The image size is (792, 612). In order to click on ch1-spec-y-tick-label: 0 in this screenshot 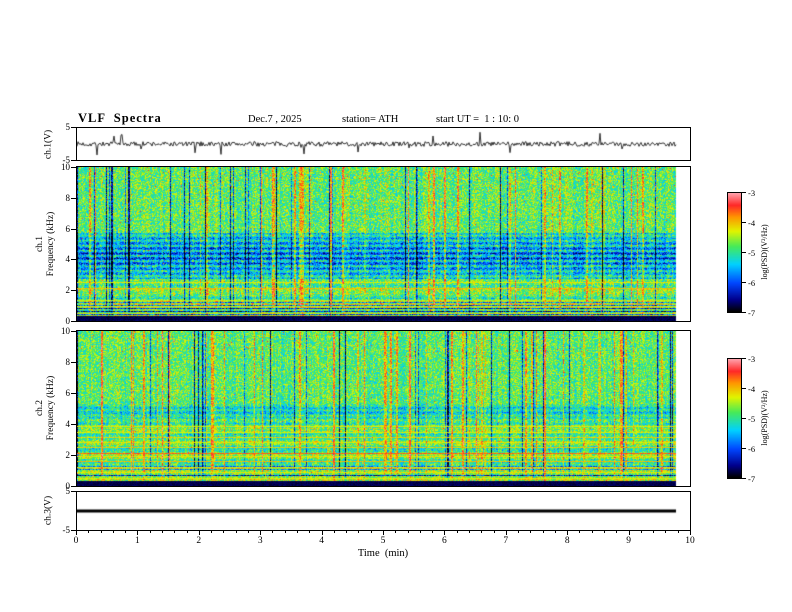, I will do `click(68, 321)`.